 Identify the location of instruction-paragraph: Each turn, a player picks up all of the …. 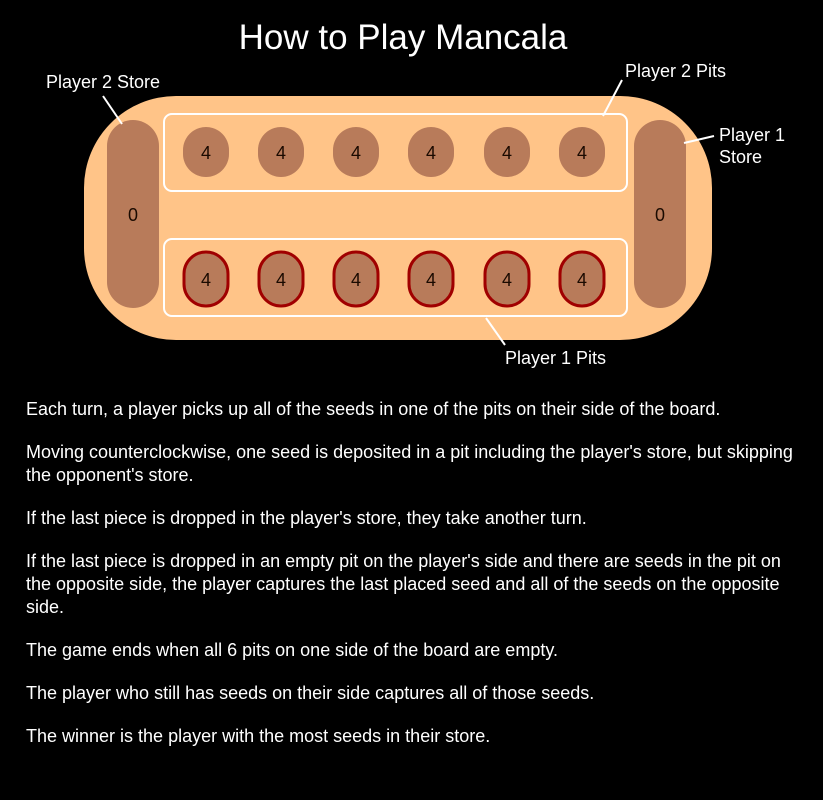
(373, 409).